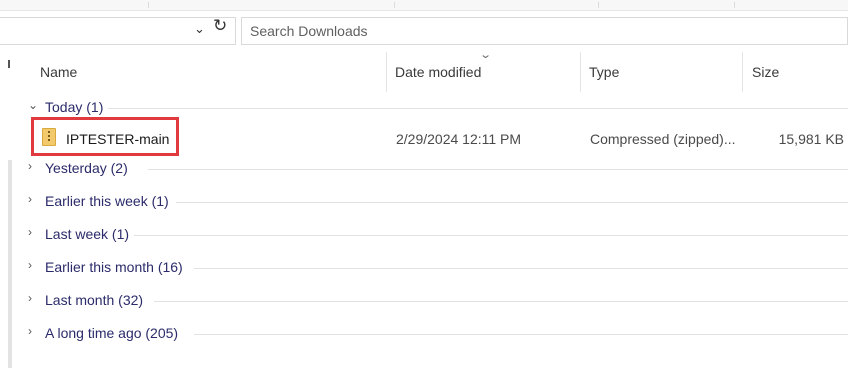 The image size is (848, 368). I want to click on group-header-yesterday: › Yesterday (2), so click(438, 169).